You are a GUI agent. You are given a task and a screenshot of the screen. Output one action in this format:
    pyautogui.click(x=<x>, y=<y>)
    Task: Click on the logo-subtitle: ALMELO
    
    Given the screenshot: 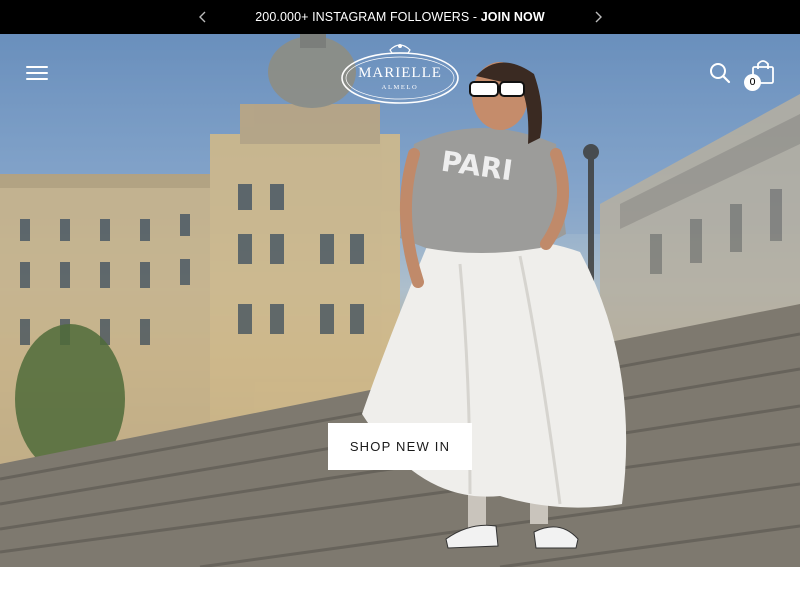 What is the action you would take?
    pyautogui.click(x=400, y=87)
    